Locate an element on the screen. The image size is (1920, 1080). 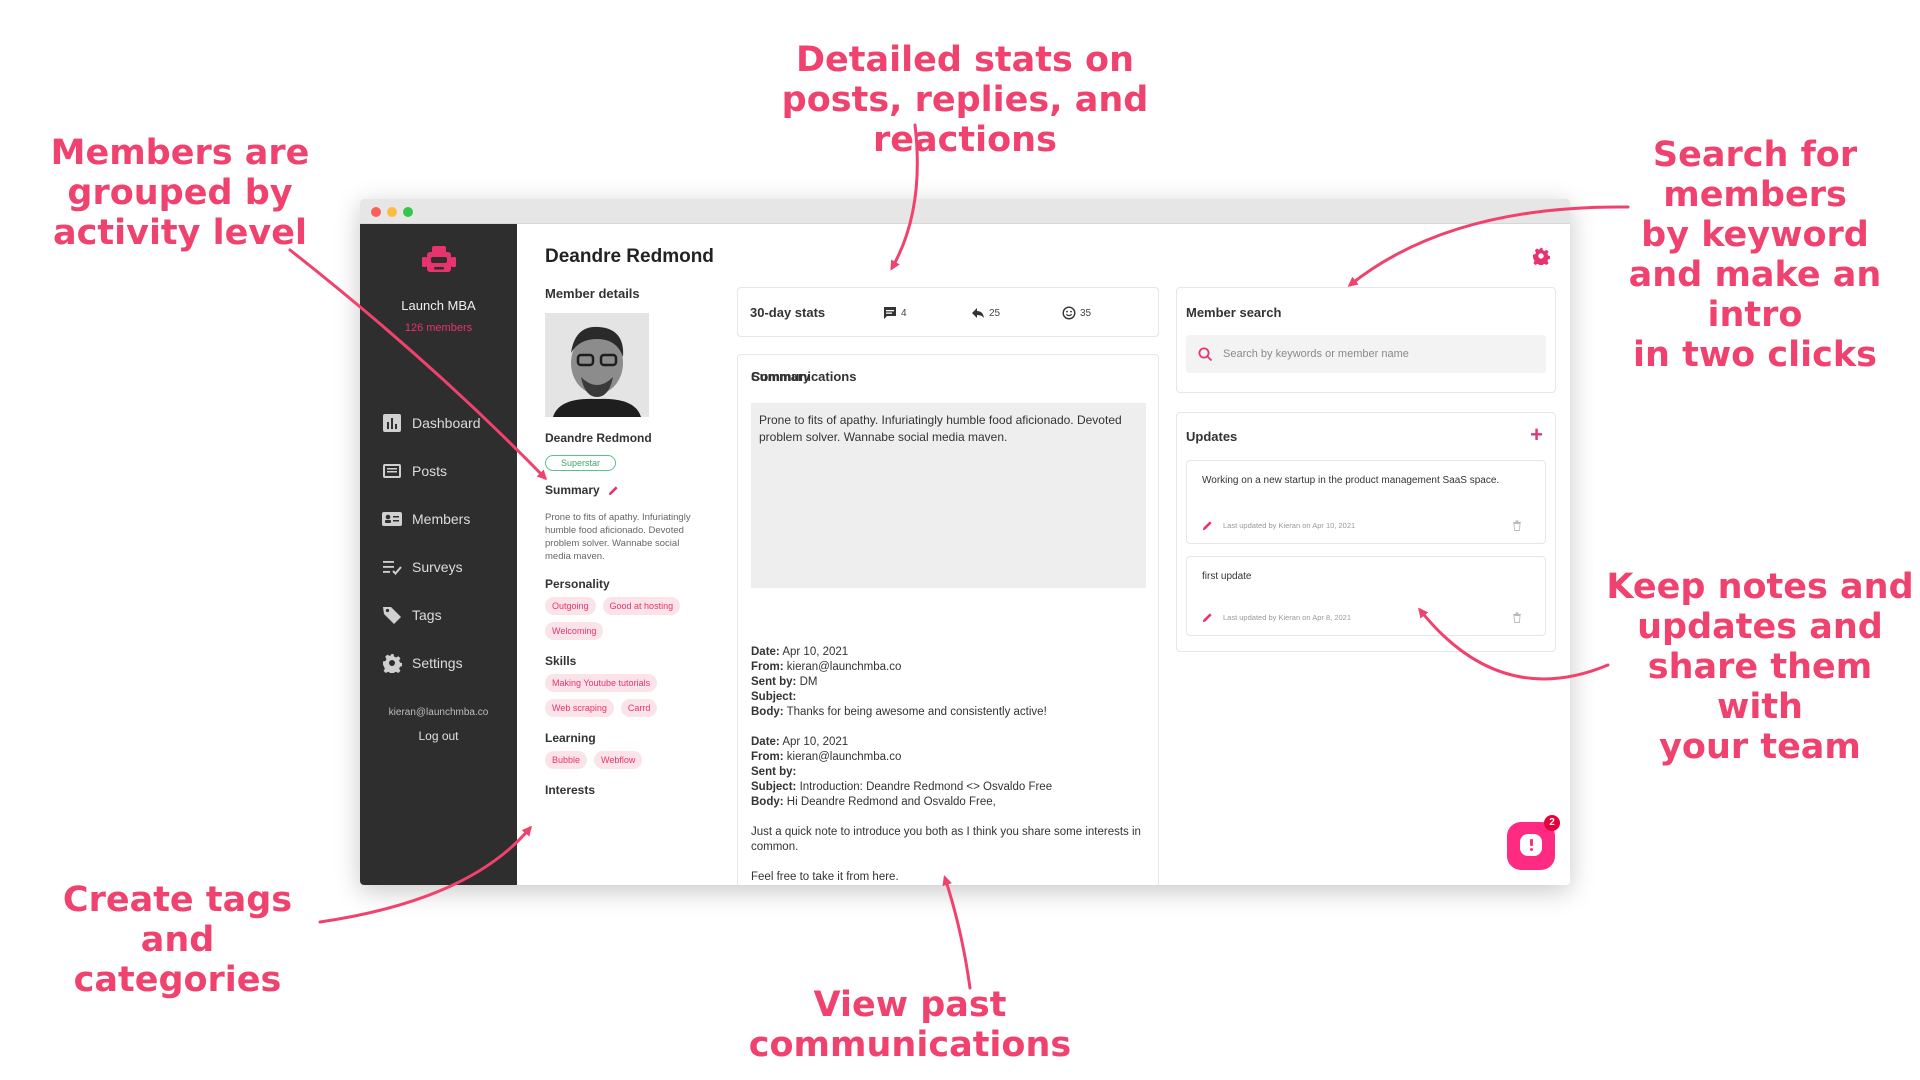
window-titlebar is located at coordinates (965, 211).